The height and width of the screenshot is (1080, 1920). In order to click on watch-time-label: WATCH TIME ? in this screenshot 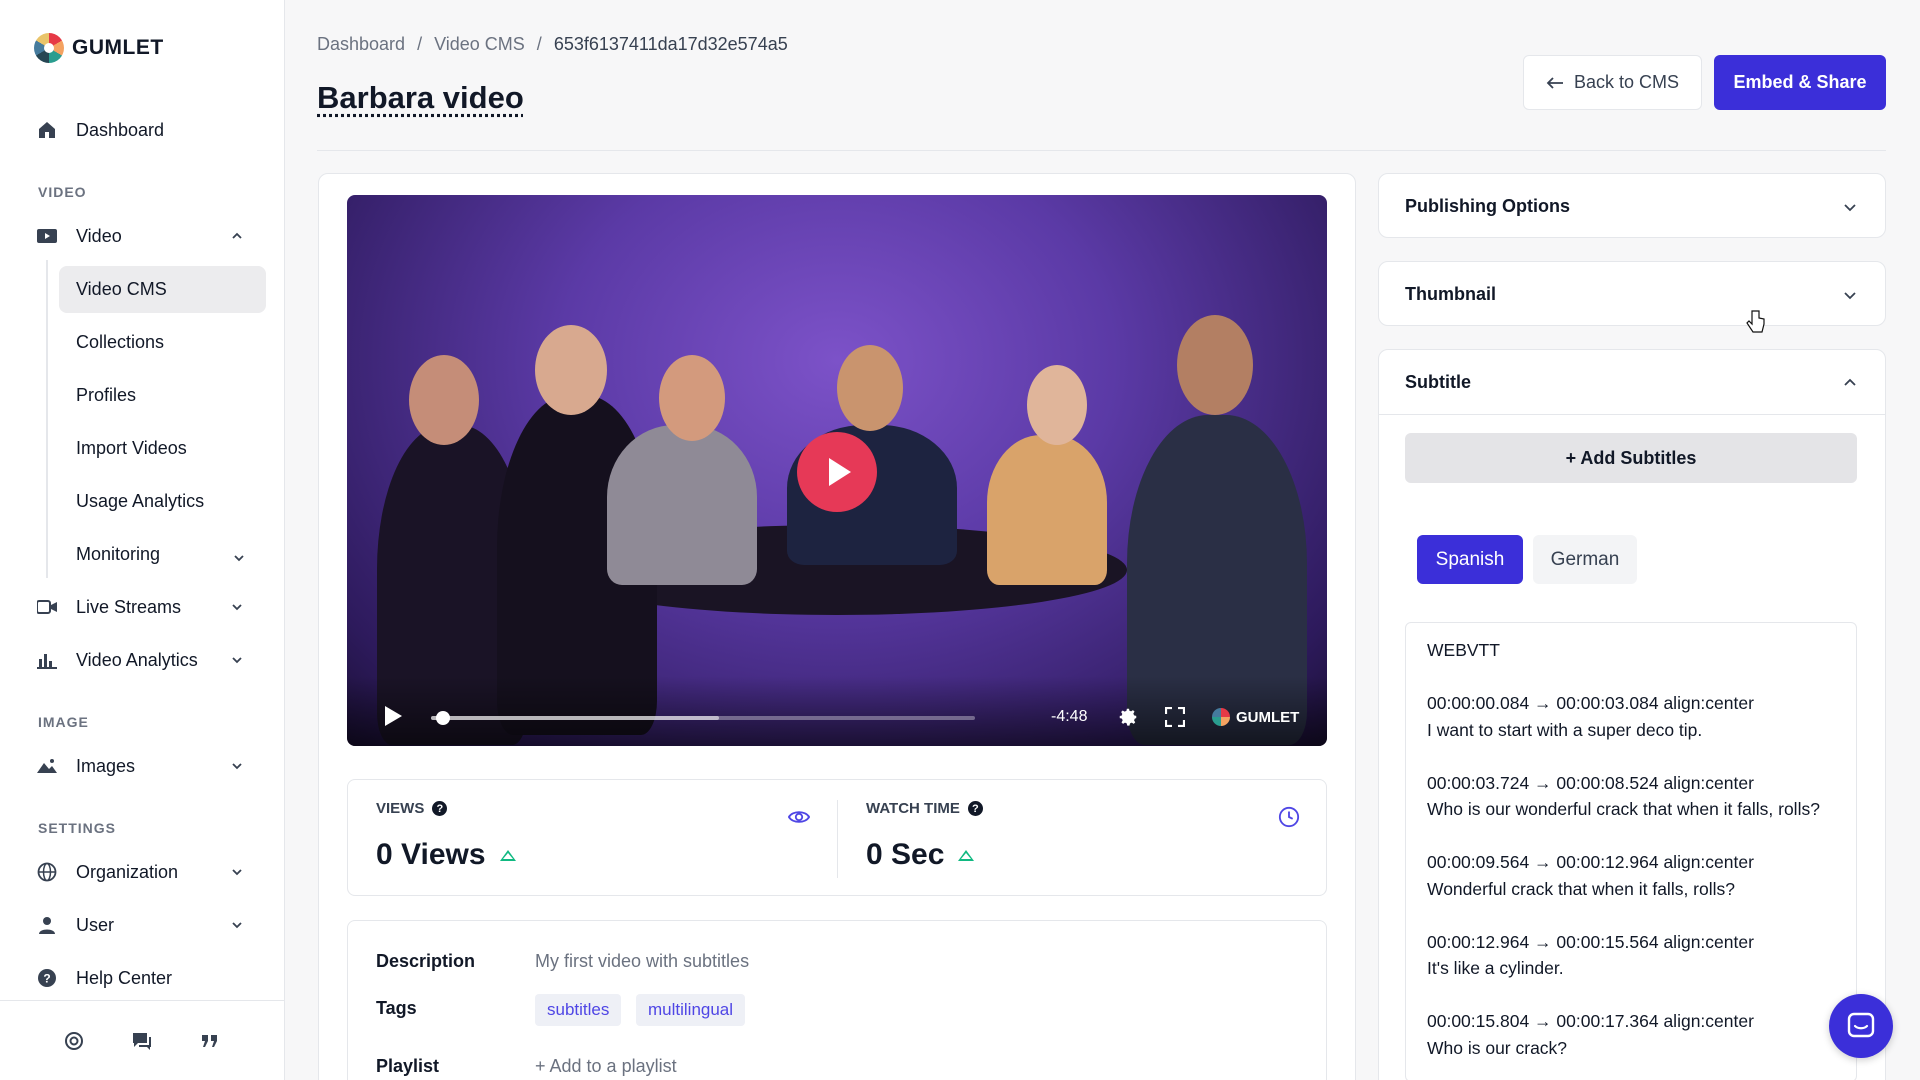, I will do `click(924, 808)`.